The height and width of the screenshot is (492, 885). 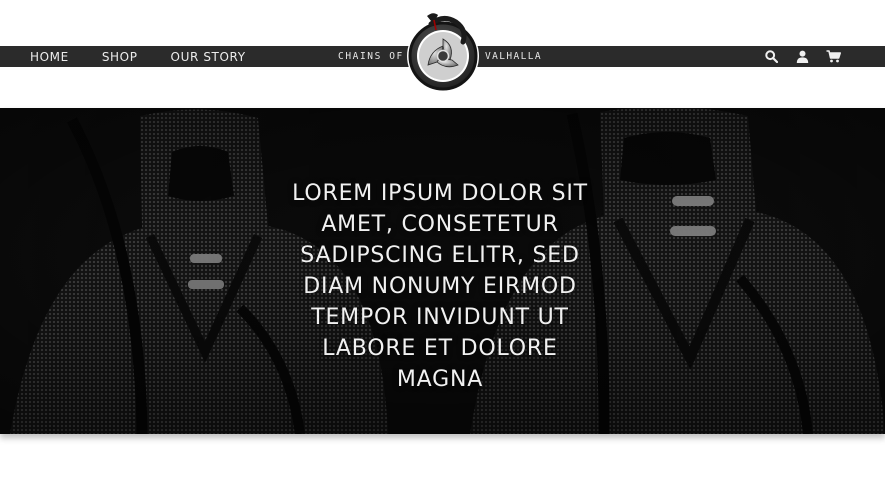 What do you see at coordinates (802, 57) in the screenshot?
I see `user-icon` at bounding box center [802, 57].